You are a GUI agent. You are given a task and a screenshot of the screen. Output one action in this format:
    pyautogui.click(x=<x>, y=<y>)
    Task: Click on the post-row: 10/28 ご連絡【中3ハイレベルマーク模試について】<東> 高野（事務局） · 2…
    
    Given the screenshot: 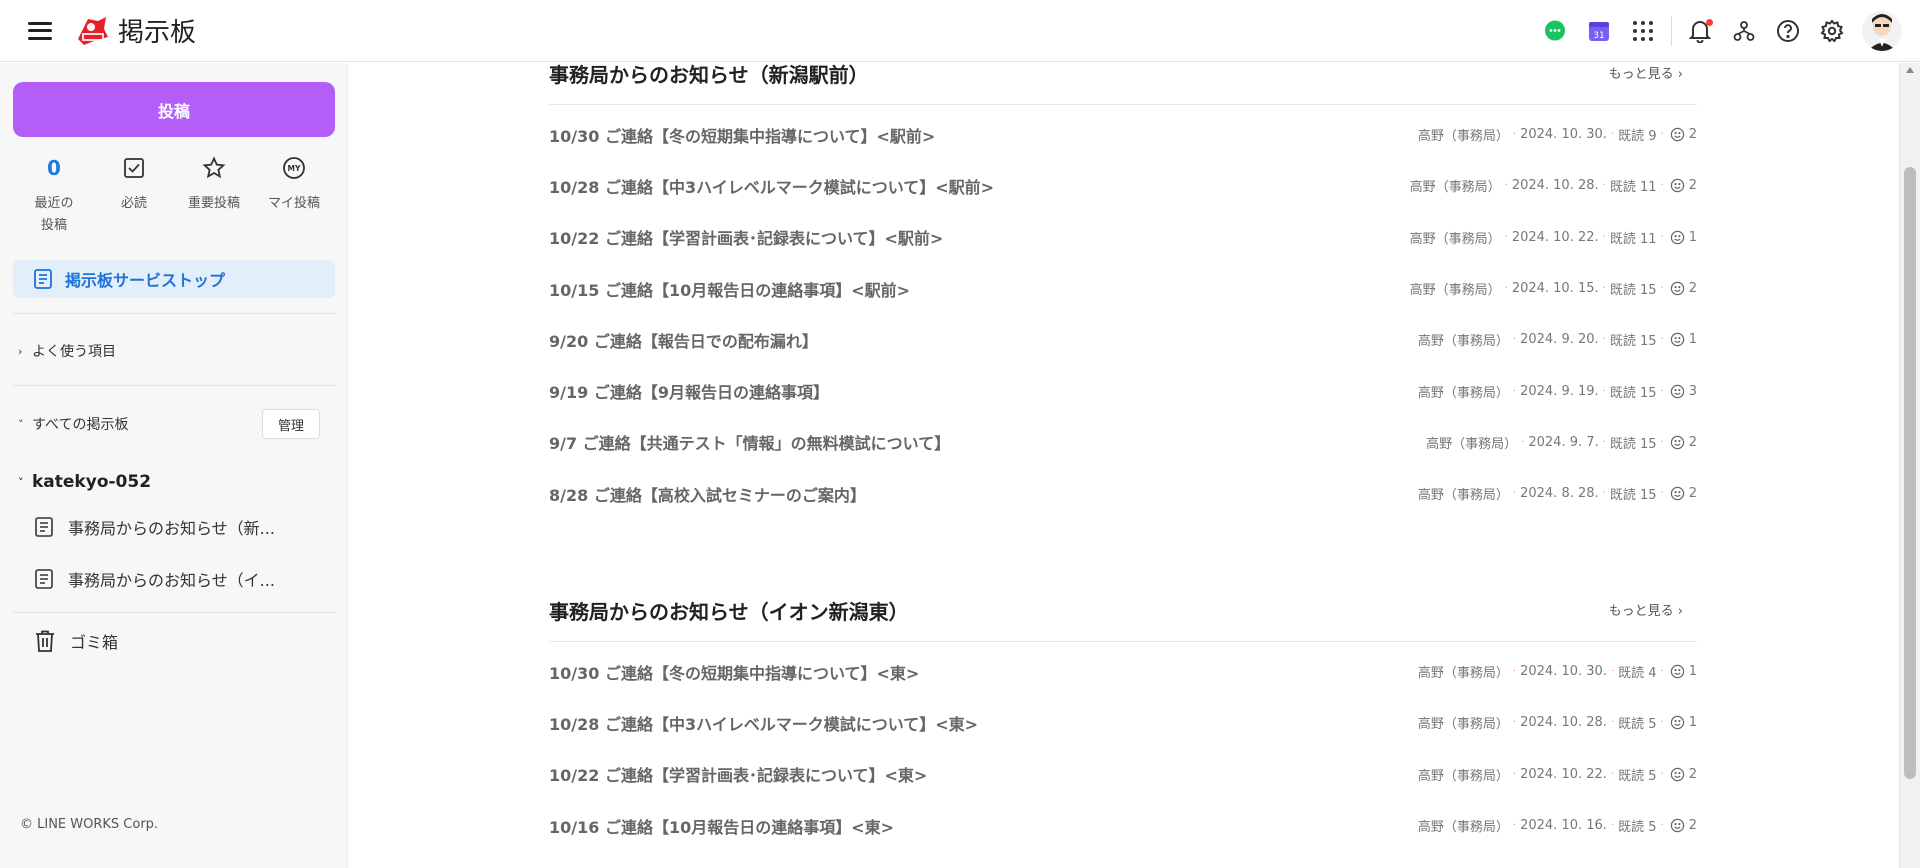 What is the action you would take?
    pyautogui.click(x=1123, y=722)
    